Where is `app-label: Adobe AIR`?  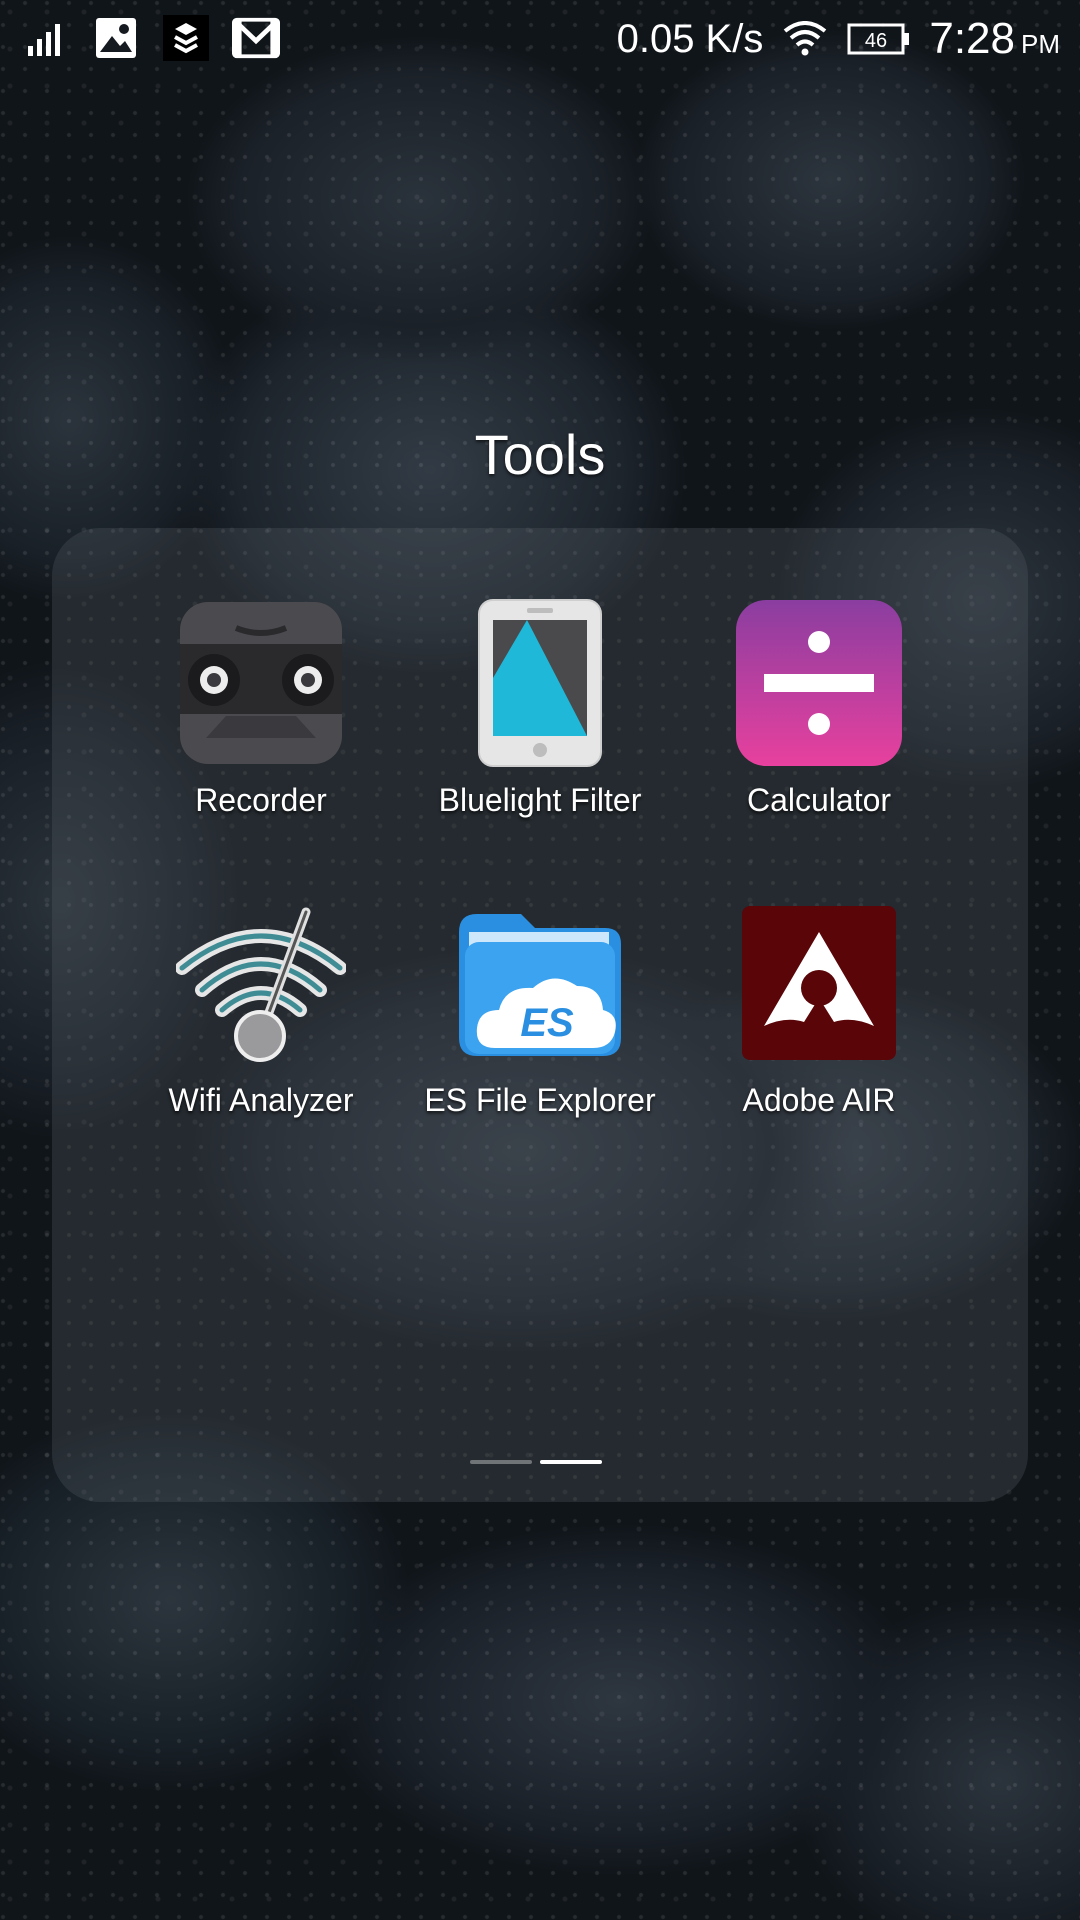 app-label: Adobe AIR is located at coordinates (819, 1100).